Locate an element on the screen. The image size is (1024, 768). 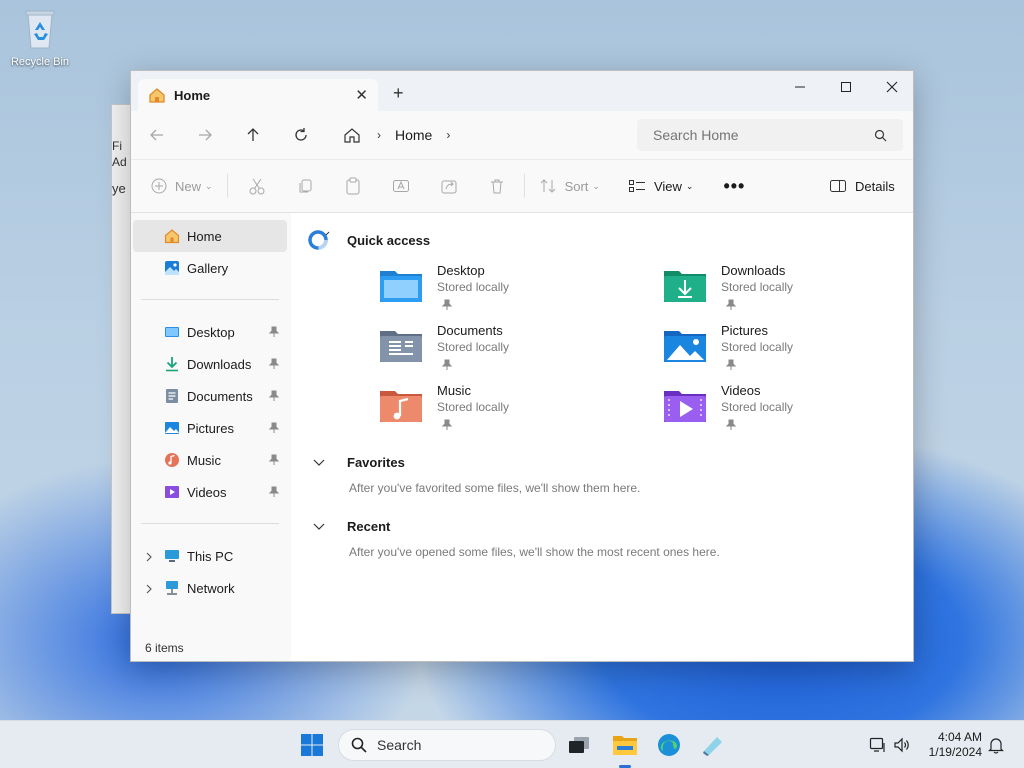
search-box is located at coordinates (770, 135).